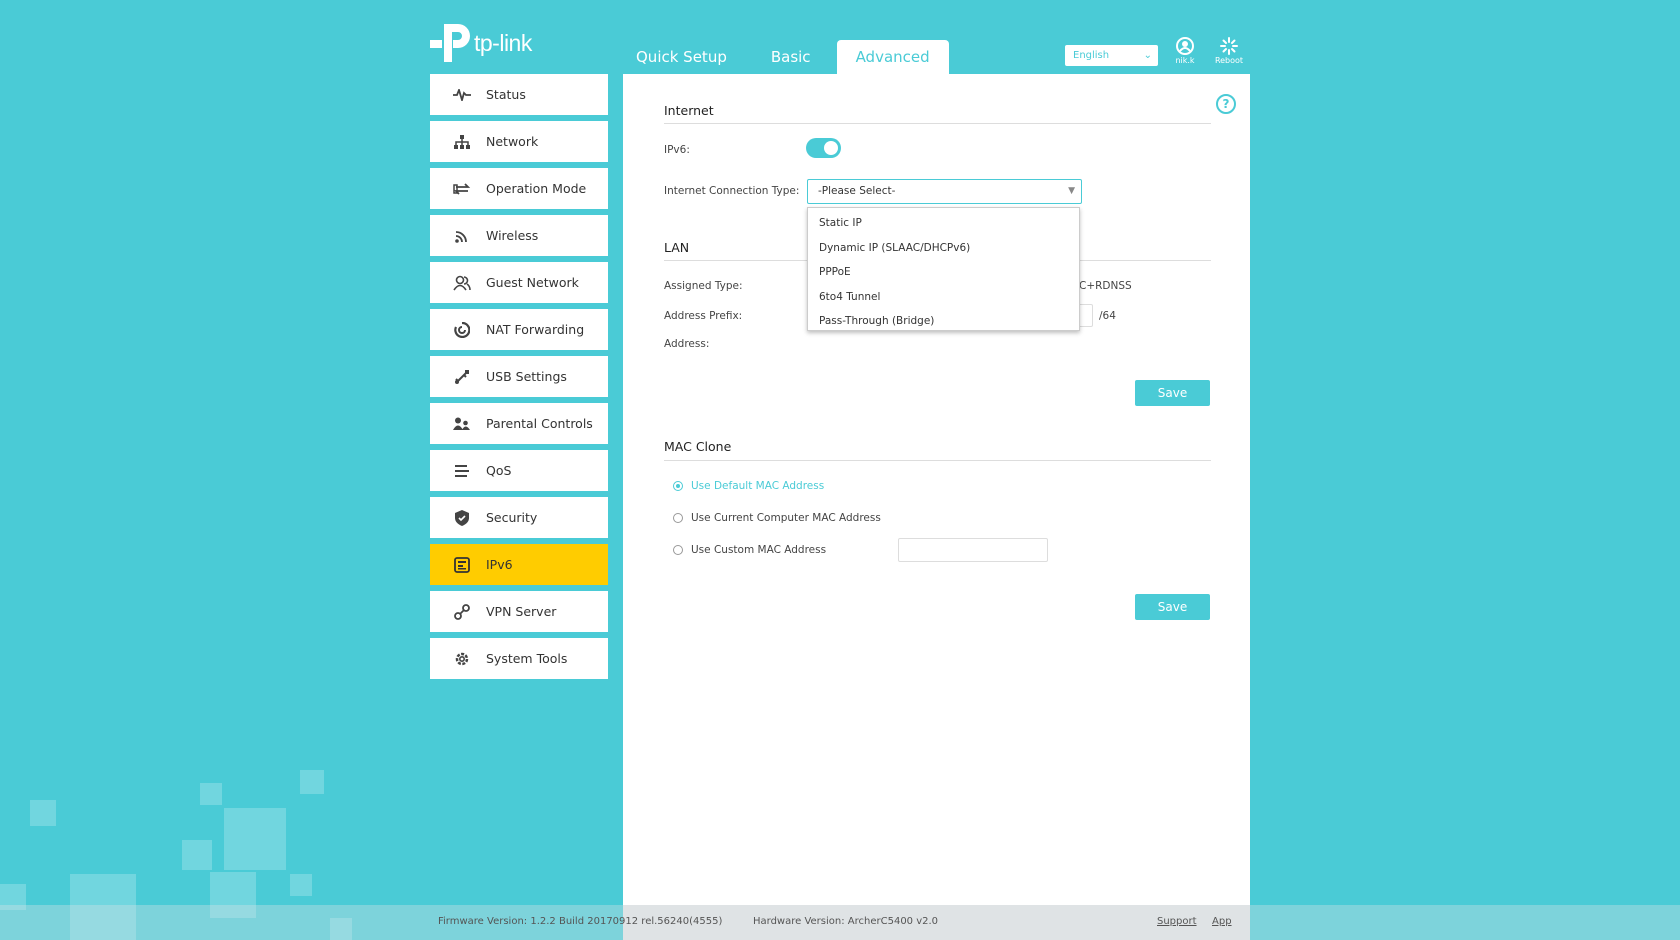 The image size is (1680, 940). Describe the element at coordinates (892, 57) in the screenshot. I see `tab-advanced: Advanced` at that location.